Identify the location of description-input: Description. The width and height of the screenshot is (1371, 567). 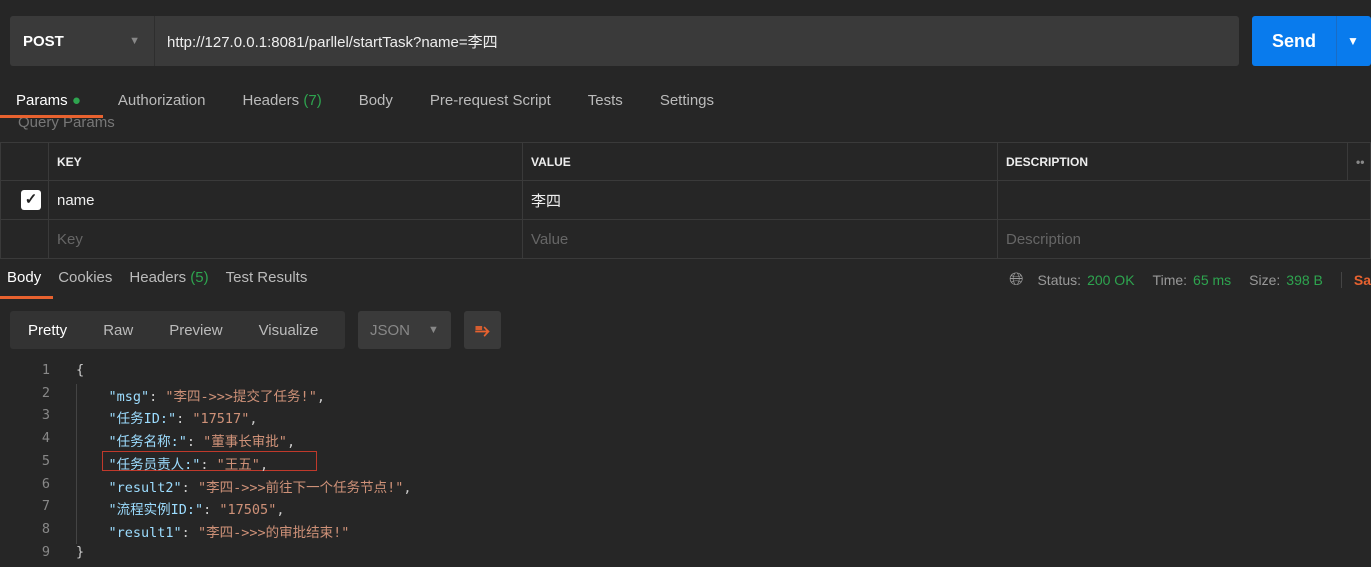
(1184, 239).